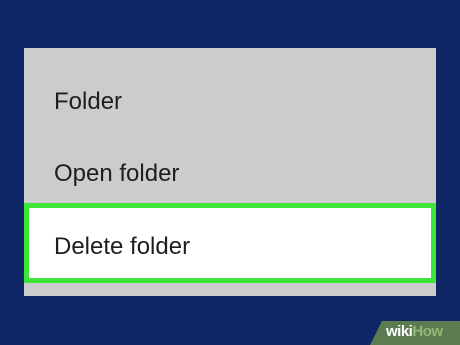  I want to click on menu-title: Folder, so click(88, 101).